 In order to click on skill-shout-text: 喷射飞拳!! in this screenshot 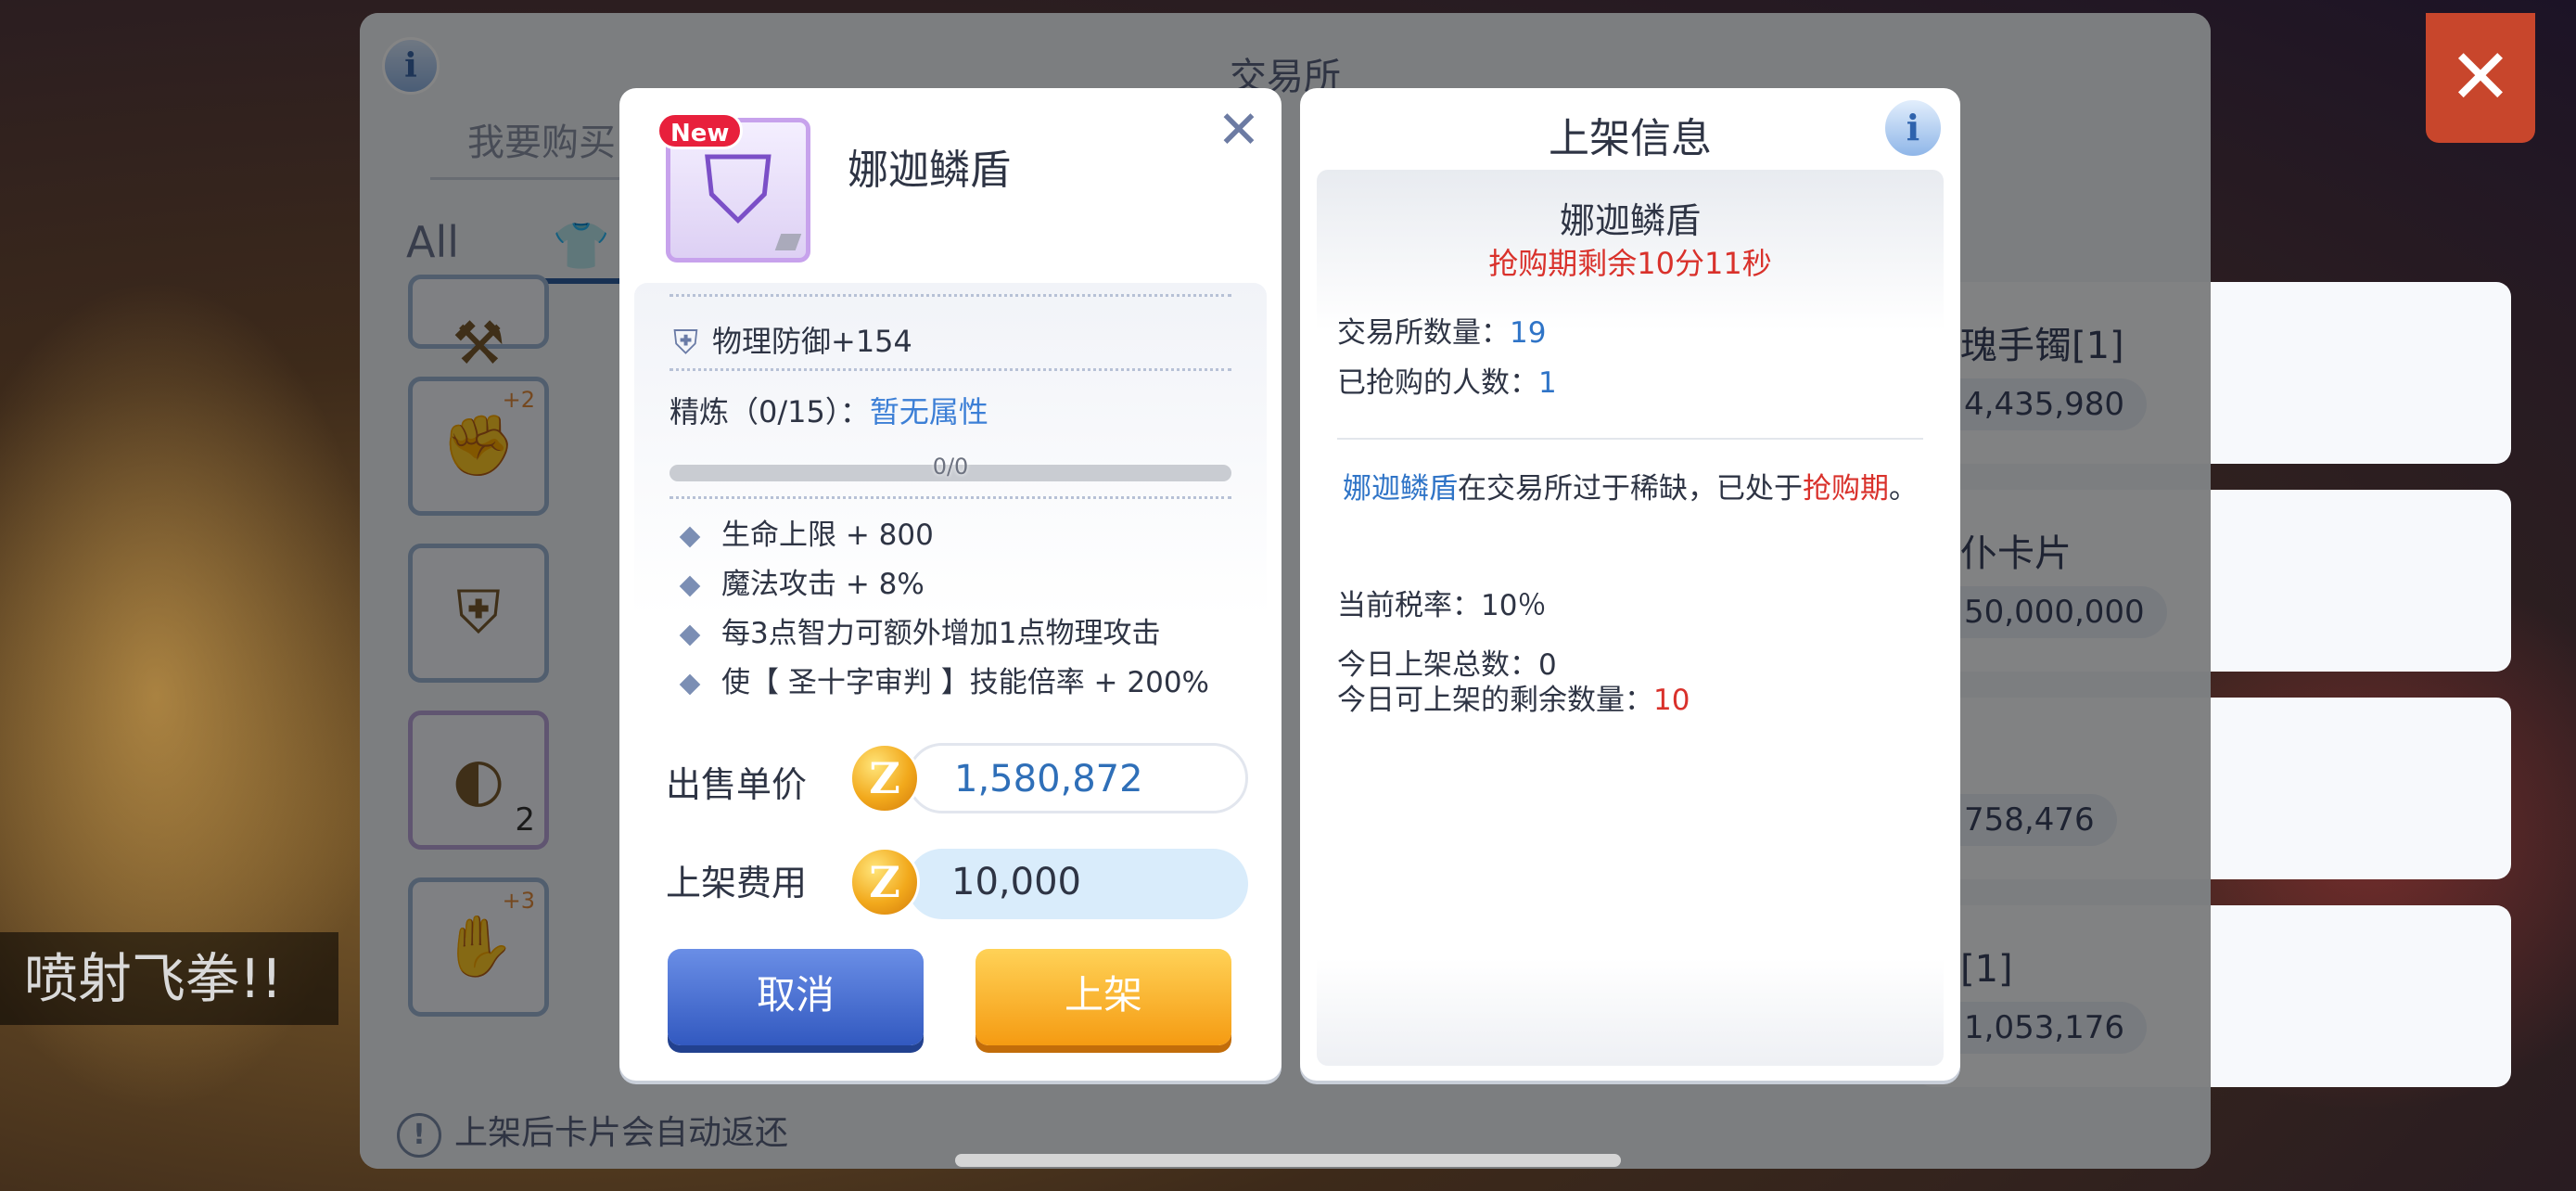, I will do `click(169, 978)`.